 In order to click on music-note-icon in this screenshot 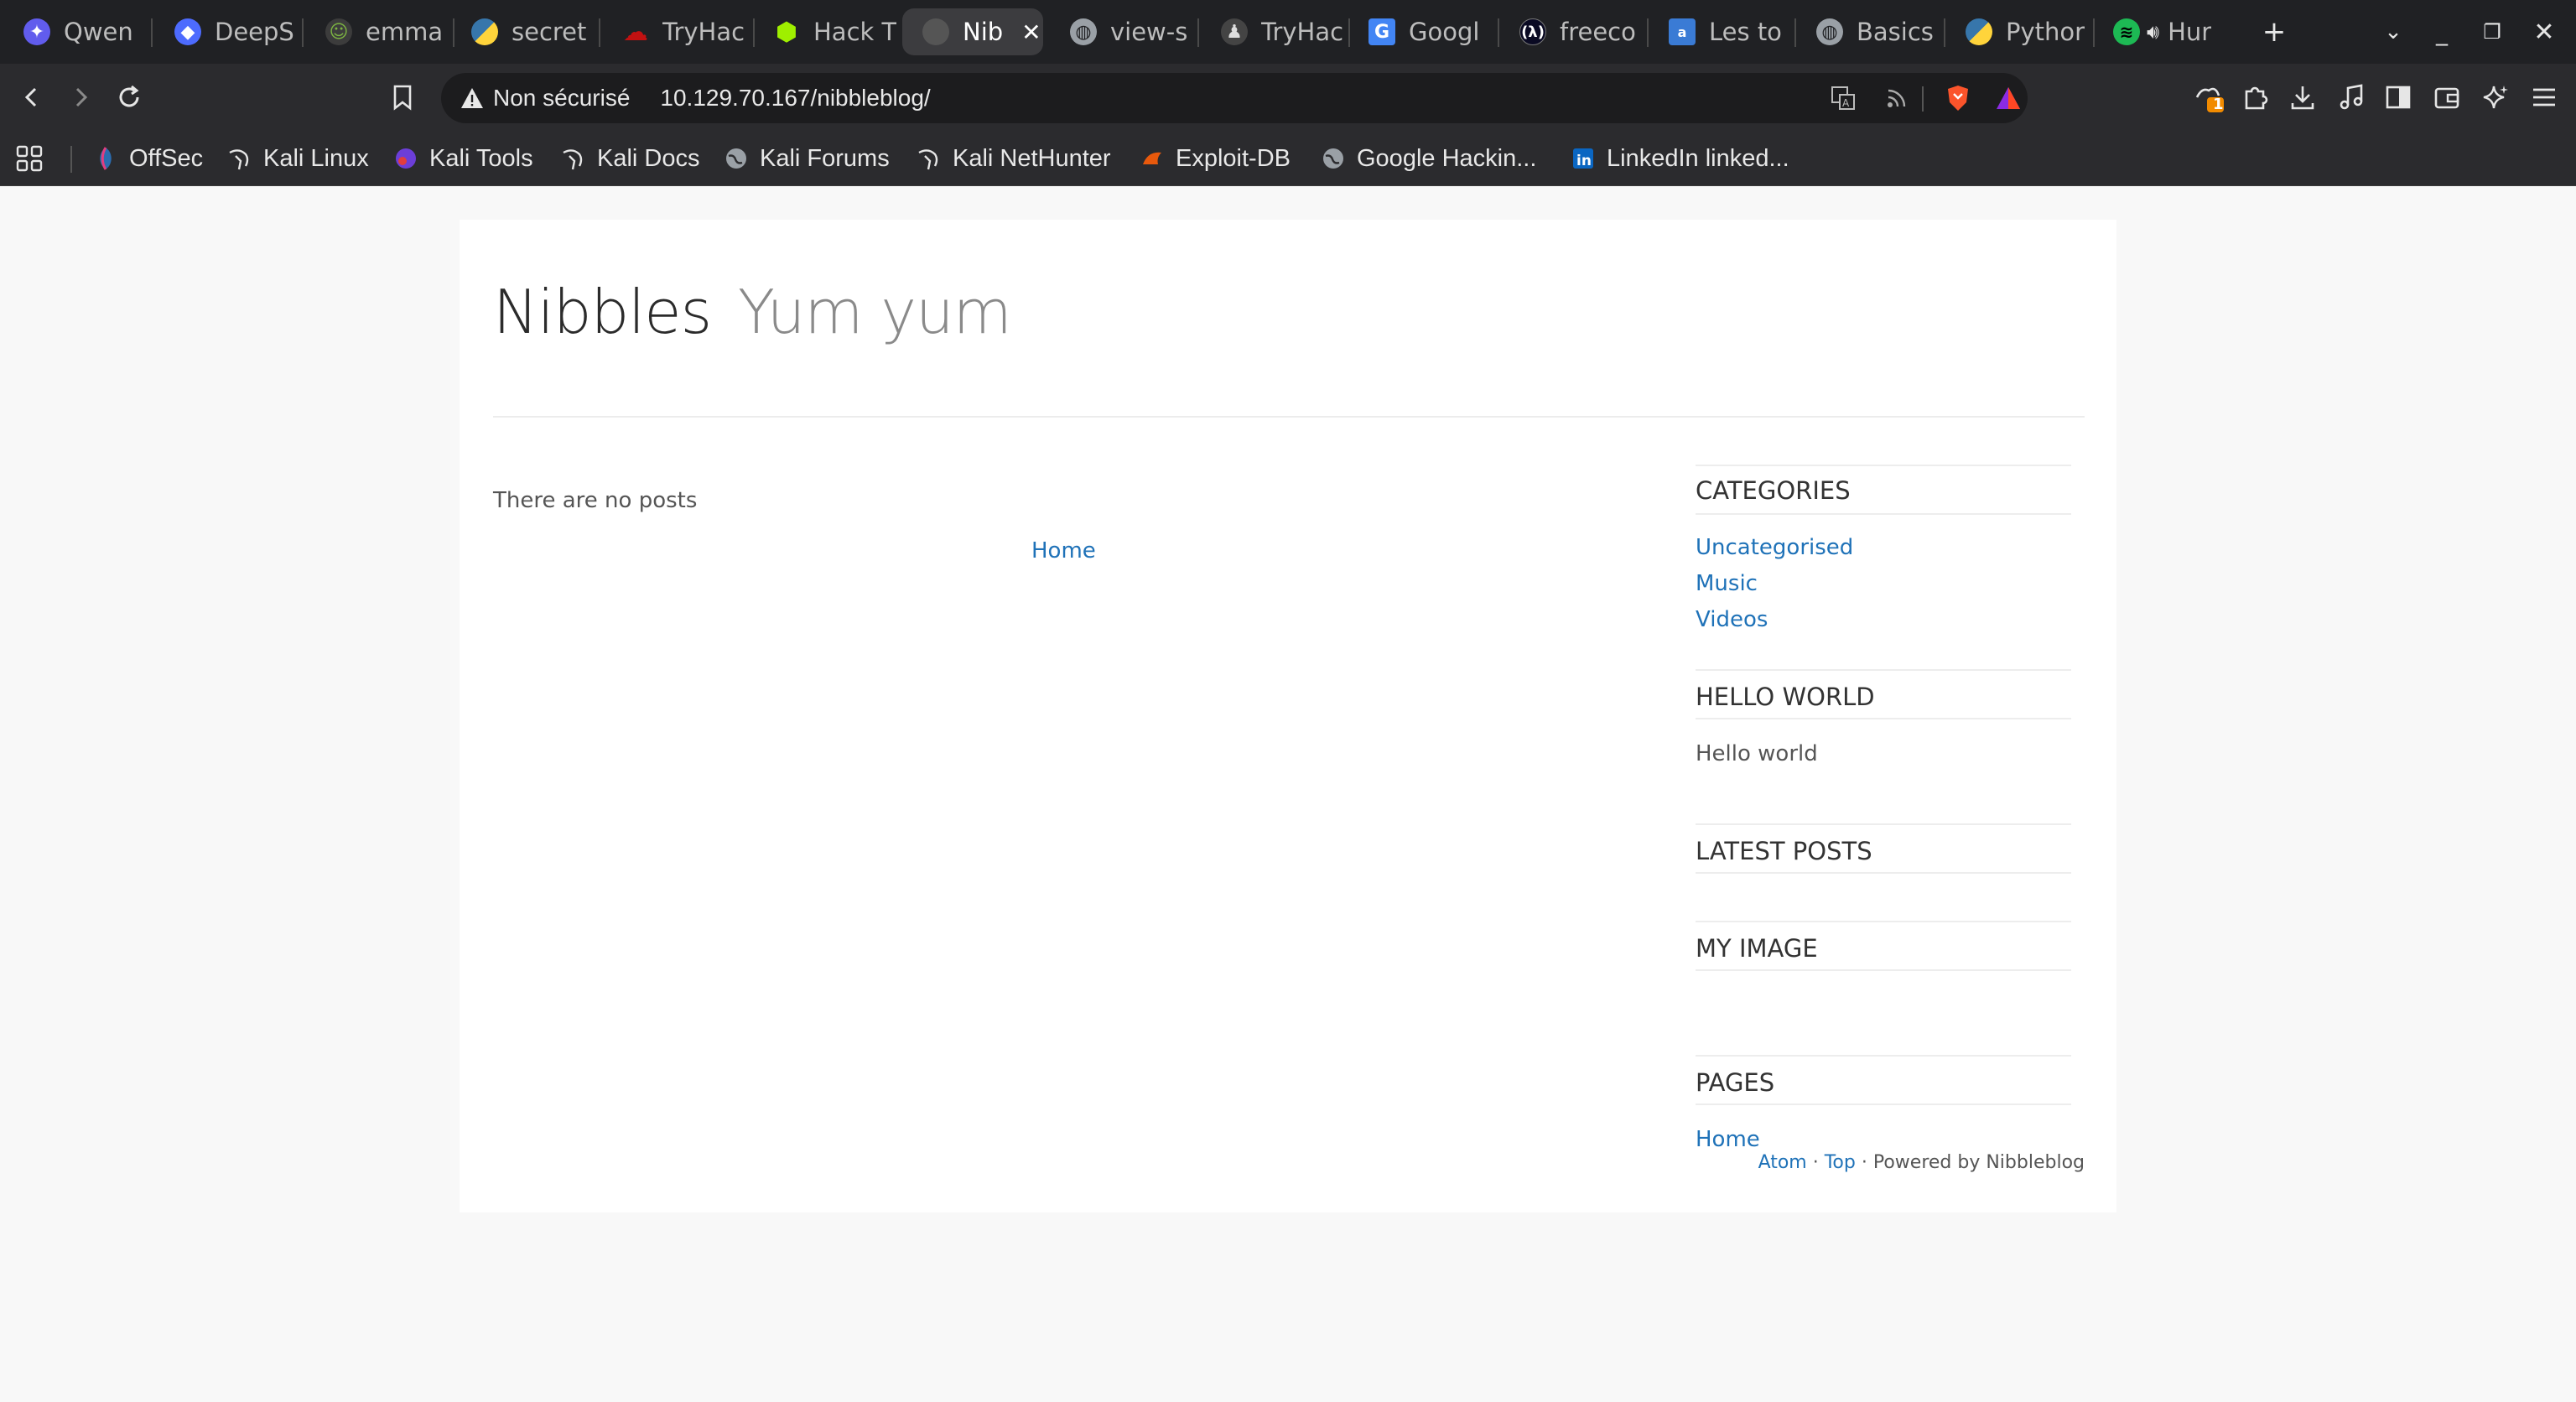, I will do `click(2351, 97)`.